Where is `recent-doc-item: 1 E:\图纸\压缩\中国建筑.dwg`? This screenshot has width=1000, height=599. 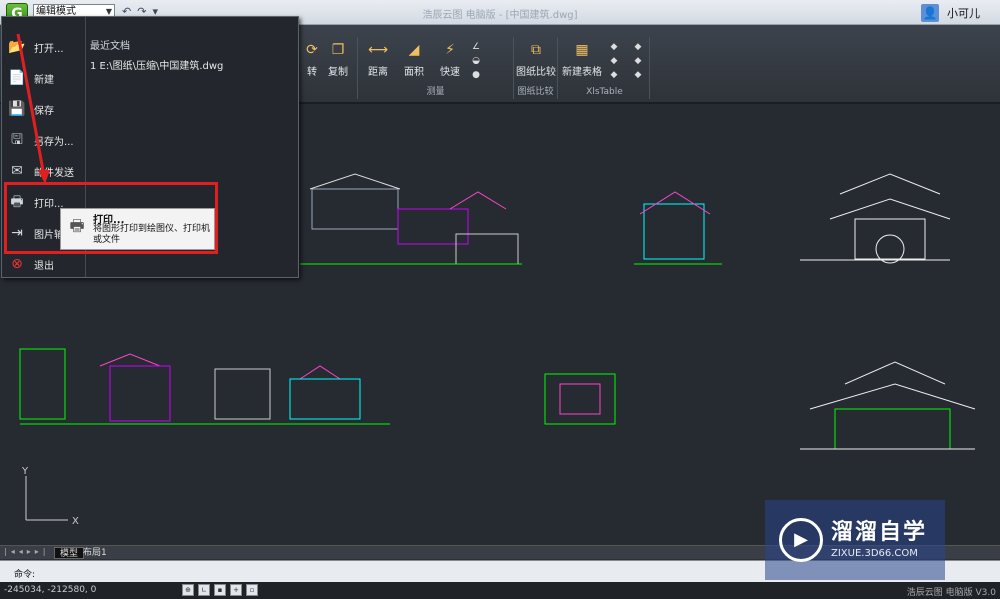
recent-doc-item: 1 E:\图纸\压缩\中国建筑.dwg is located at coordinates (156, 64).